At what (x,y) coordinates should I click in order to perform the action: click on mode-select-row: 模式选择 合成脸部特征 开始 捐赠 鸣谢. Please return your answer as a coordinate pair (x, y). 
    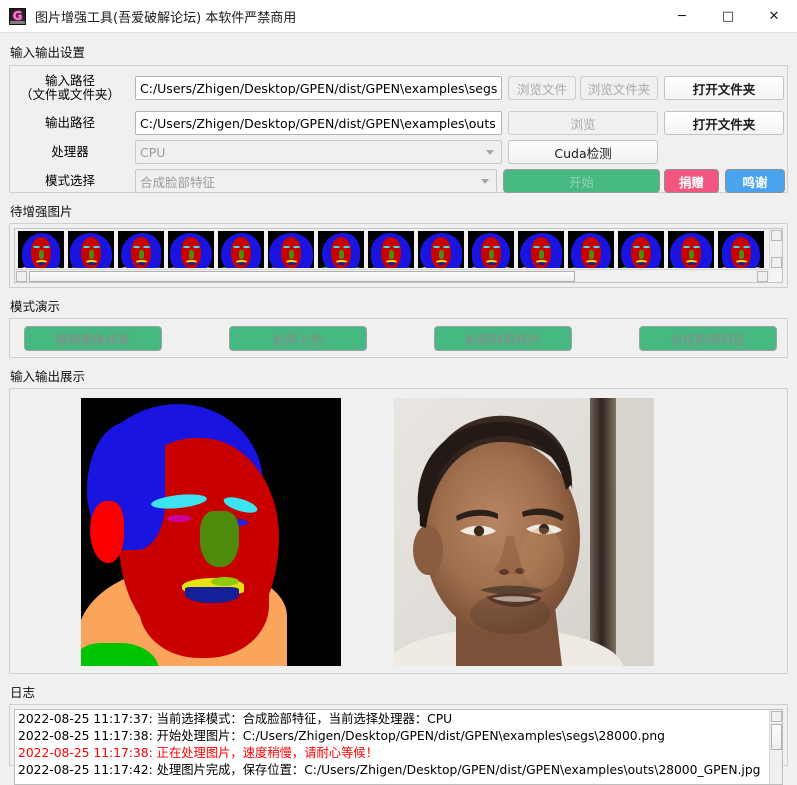
    Looking at the image, I should click on (398, 181).